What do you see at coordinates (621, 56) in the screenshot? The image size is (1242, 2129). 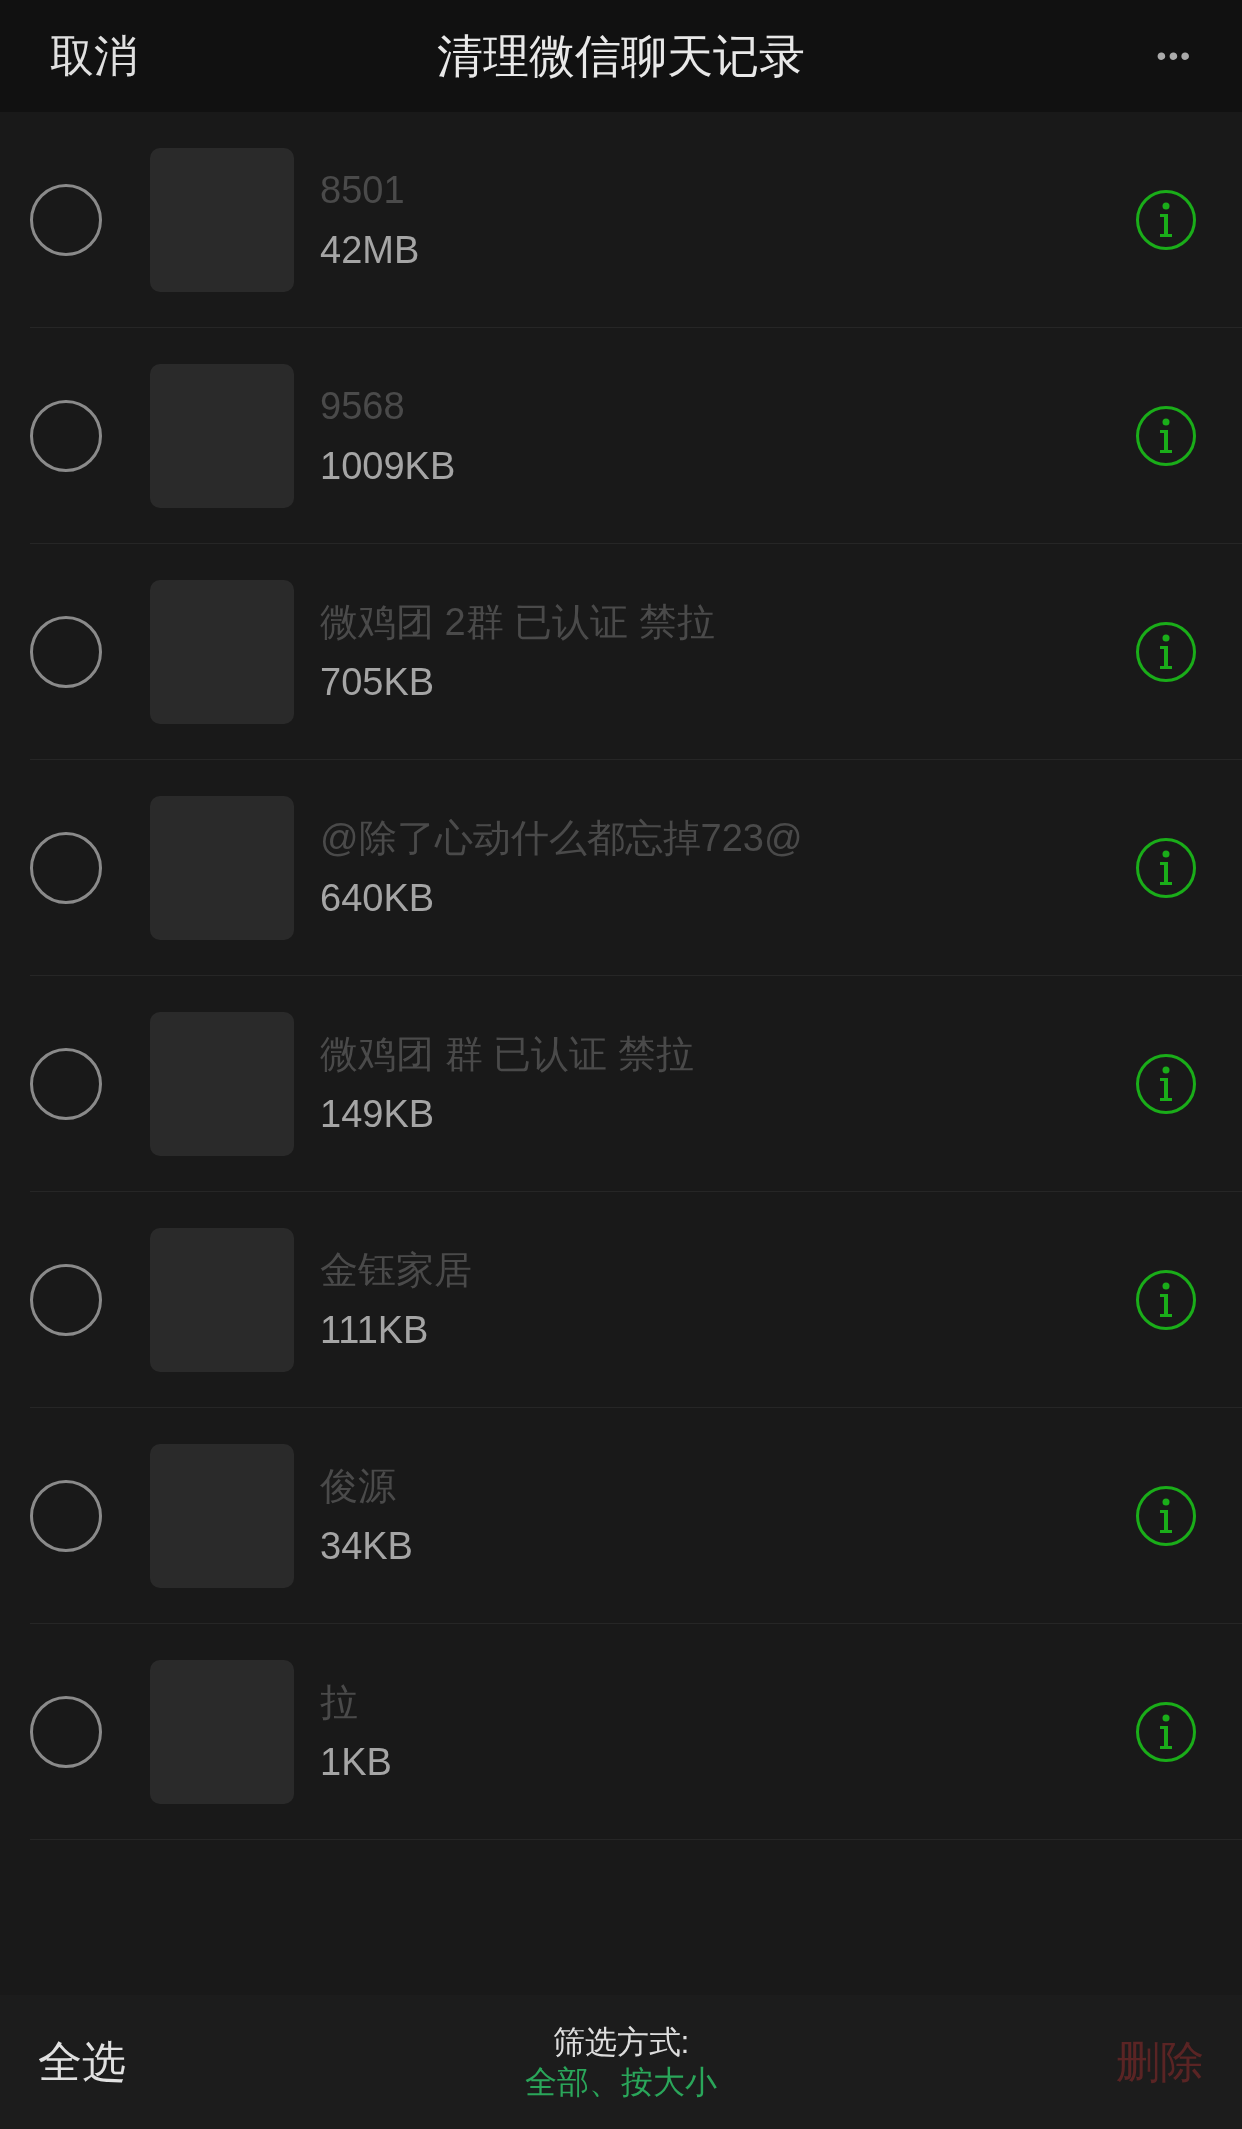 I see `page-title: 清理微信聊天记录` at bounding box center [621, 56].